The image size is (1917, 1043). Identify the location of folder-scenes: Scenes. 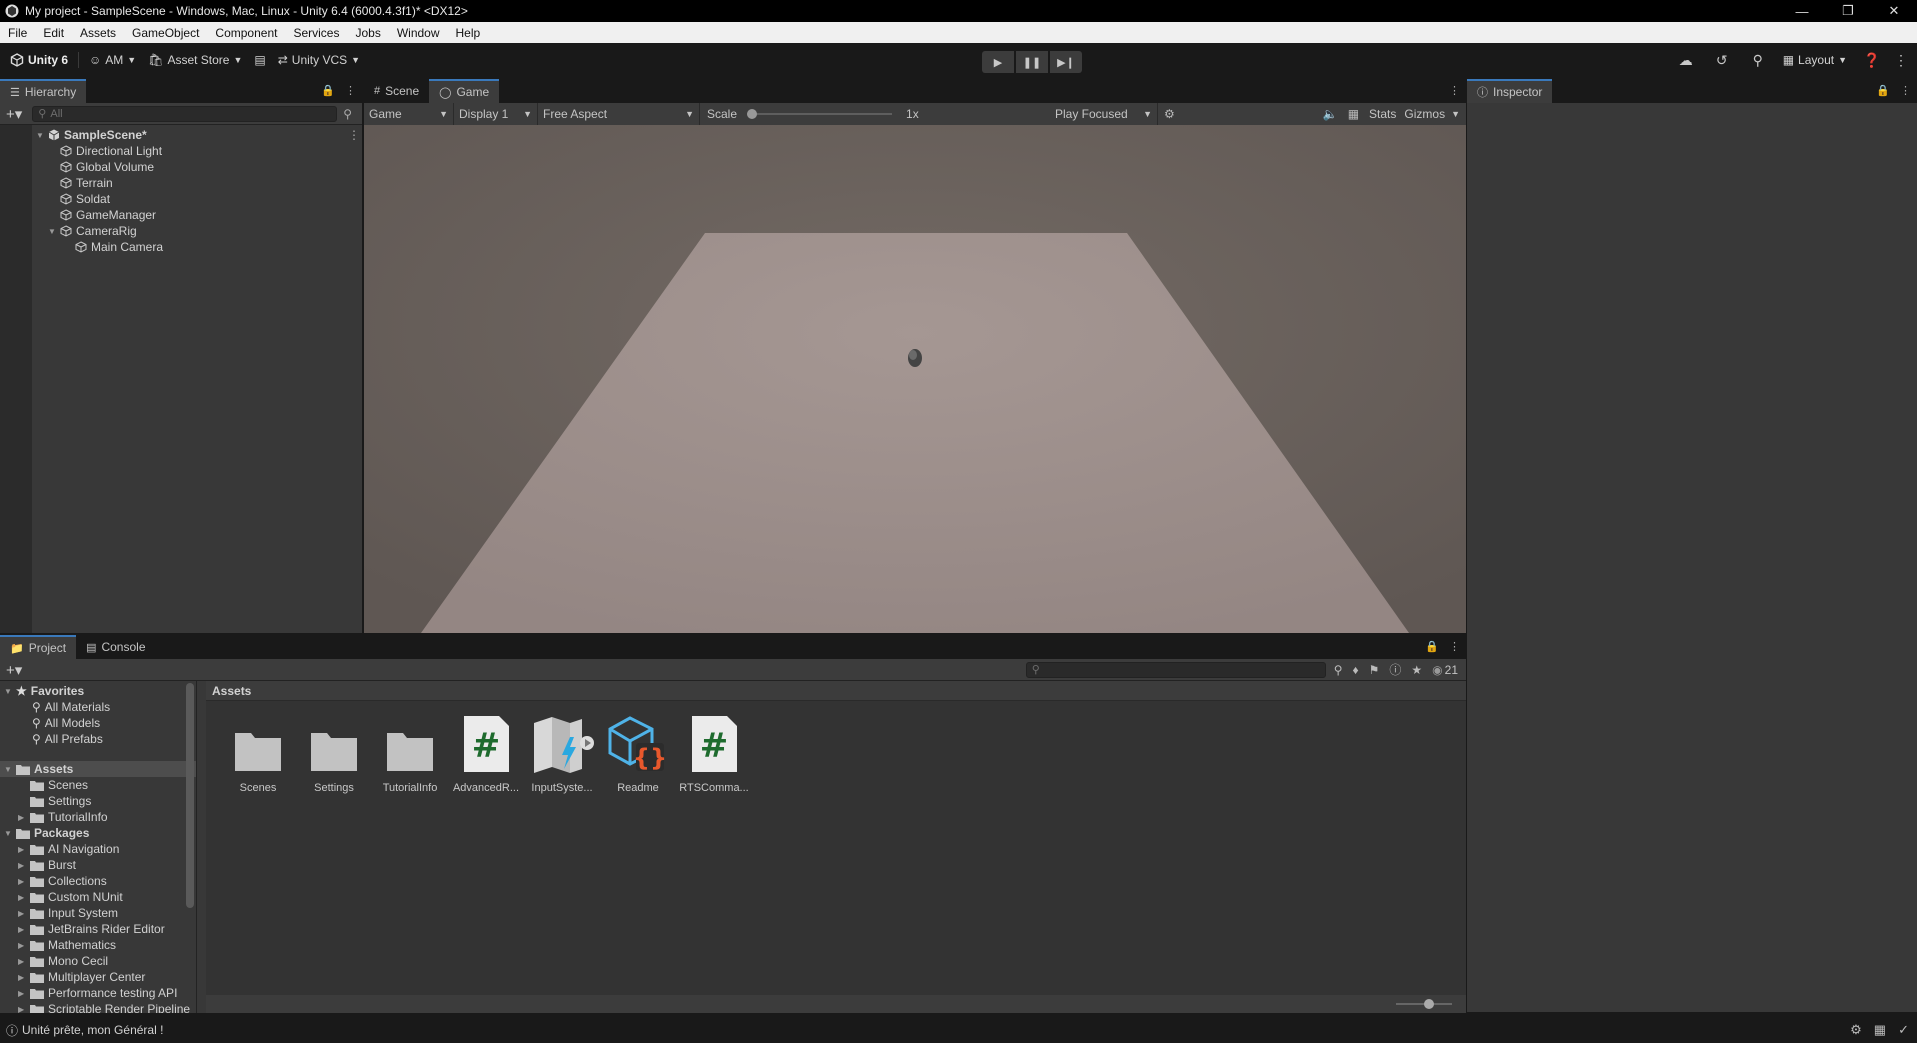
(59, 785).